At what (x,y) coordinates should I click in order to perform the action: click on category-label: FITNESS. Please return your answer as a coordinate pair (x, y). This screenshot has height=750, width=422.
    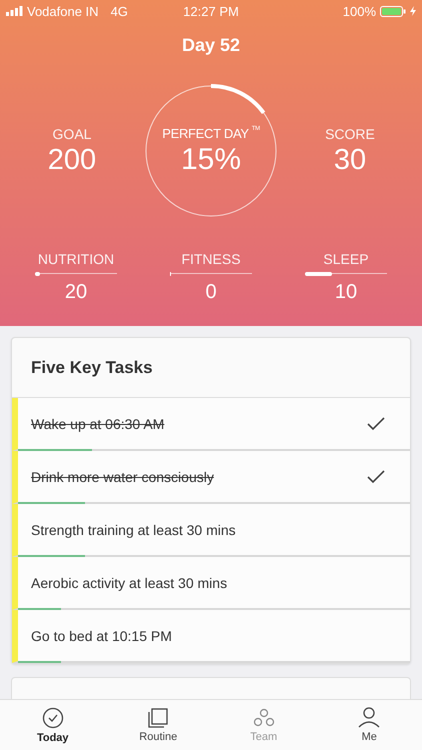
    Looking at the image, I should click on (211, 259).